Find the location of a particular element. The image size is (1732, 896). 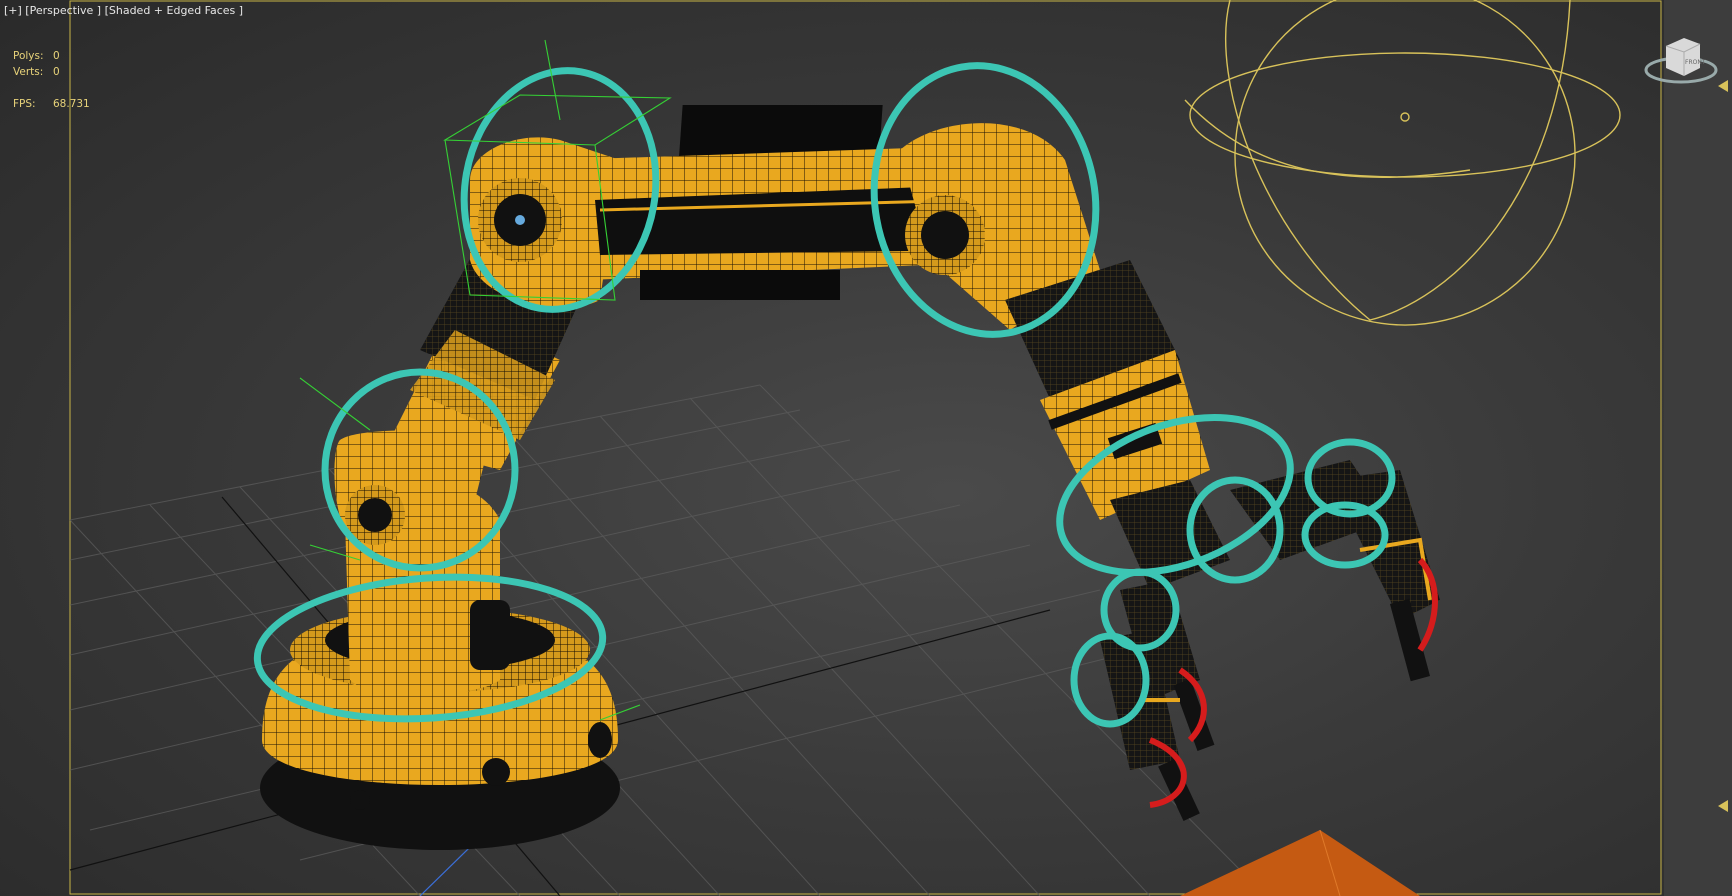

fps-value: 68.731 is located at coordinates (71, 104).